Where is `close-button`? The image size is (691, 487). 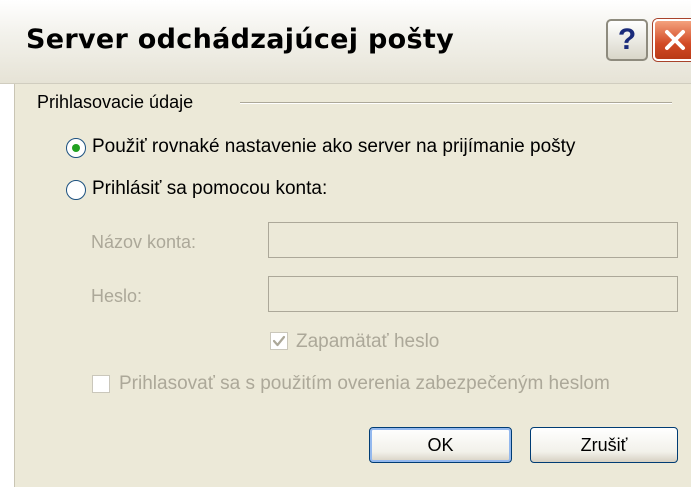
close-button is located at coordinates (672, 40).